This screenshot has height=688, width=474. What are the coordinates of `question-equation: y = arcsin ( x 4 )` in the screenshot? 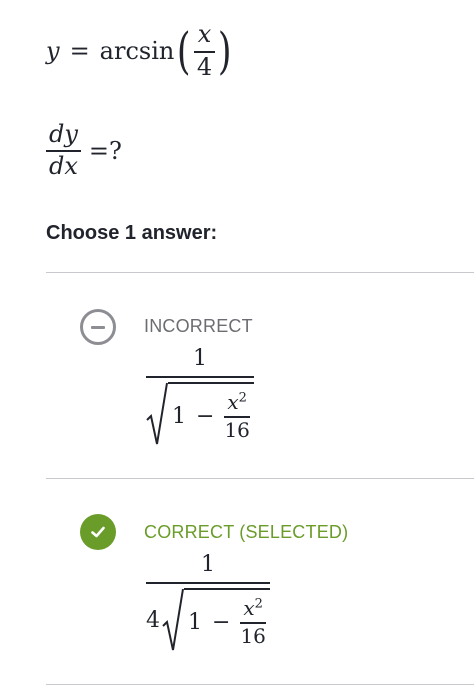 It's located at (140, 51).